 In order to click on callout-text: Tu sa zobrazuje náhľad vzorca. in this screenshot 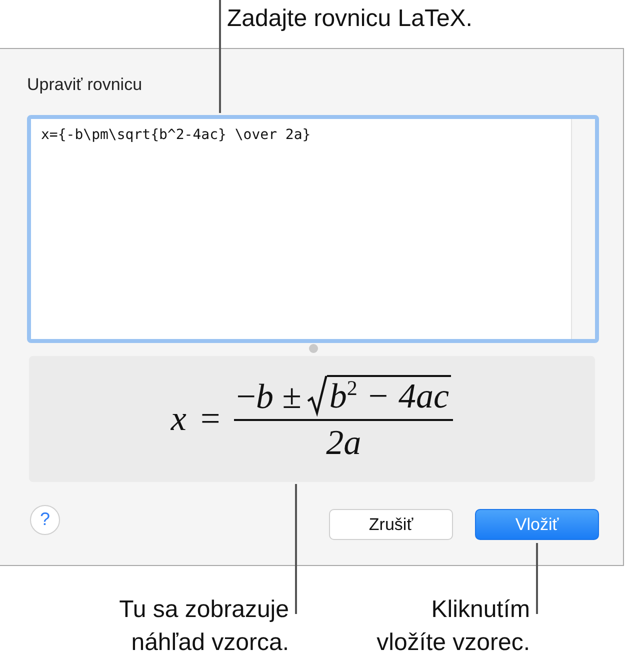, I will do `click(204, 626)`.